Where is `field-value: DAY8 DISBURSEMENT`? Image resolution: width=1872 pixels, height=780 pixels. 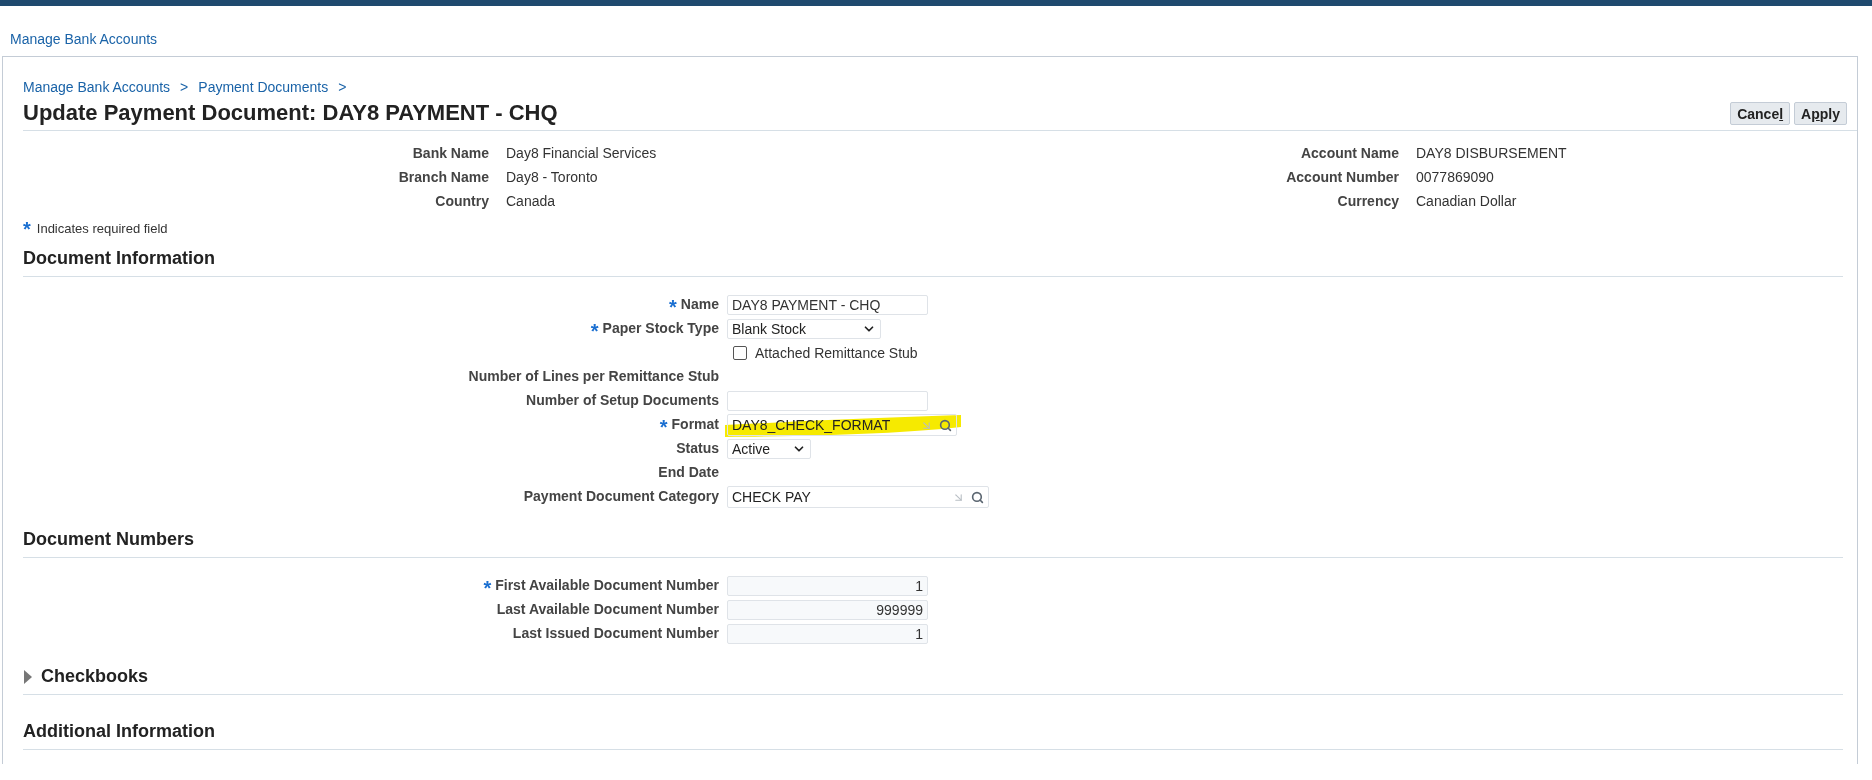
field-value: DAY8 DISBURSEMENT is located at coordinates (1492, 153).